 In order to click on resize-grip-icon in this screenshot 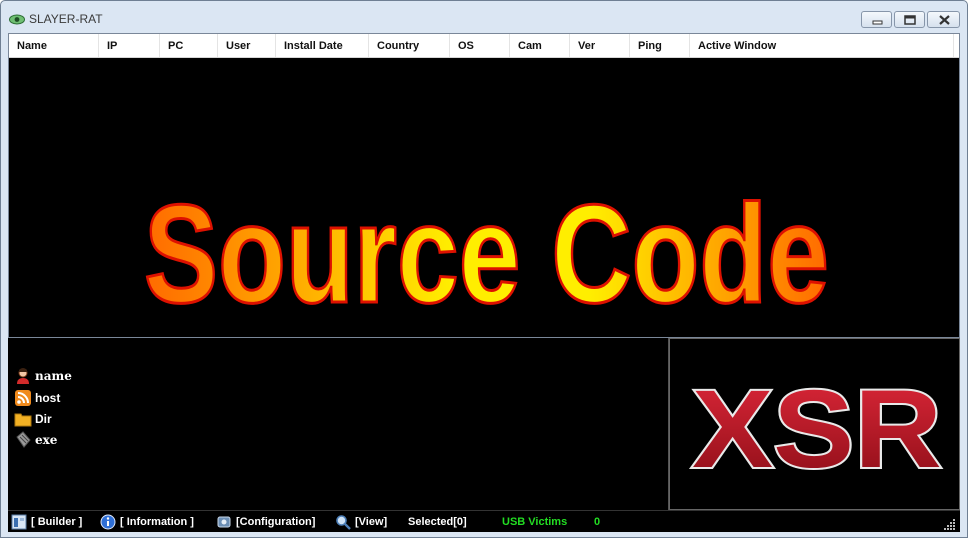, I will do `click(950, 524)`.